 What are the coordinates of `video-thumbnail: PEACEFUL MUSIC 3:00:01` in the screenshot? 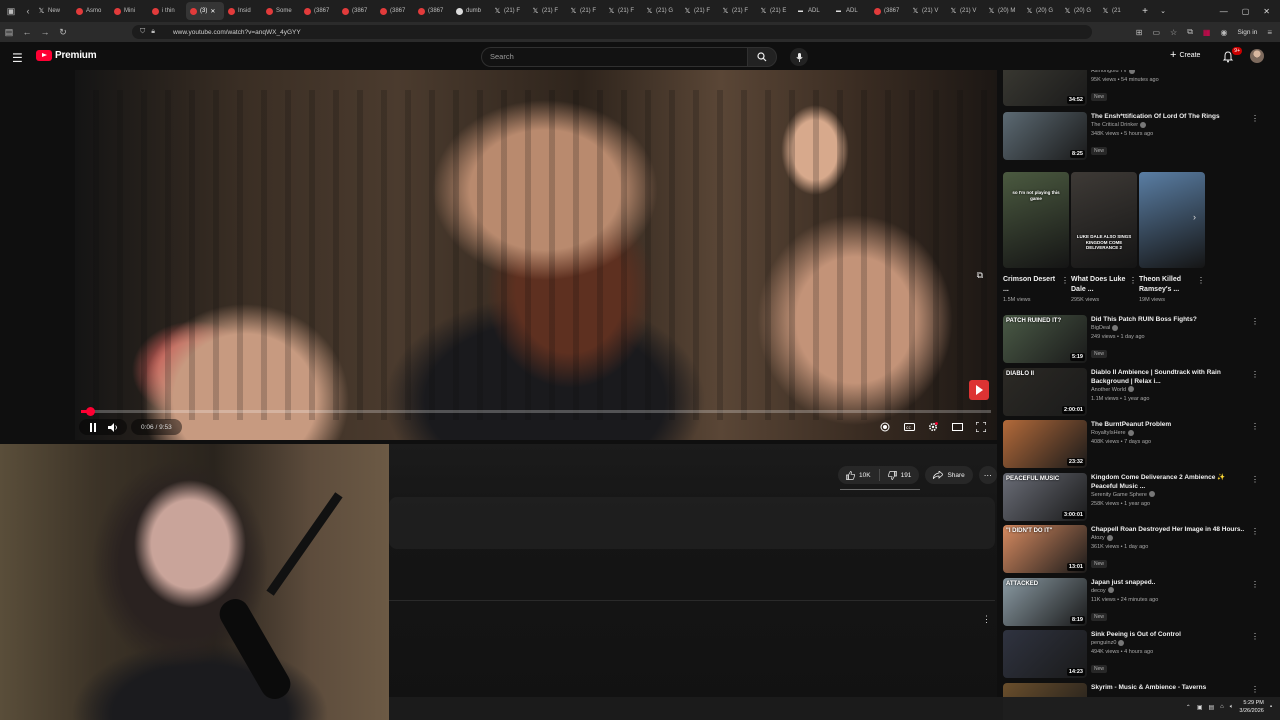 It's located at (1045, 496).